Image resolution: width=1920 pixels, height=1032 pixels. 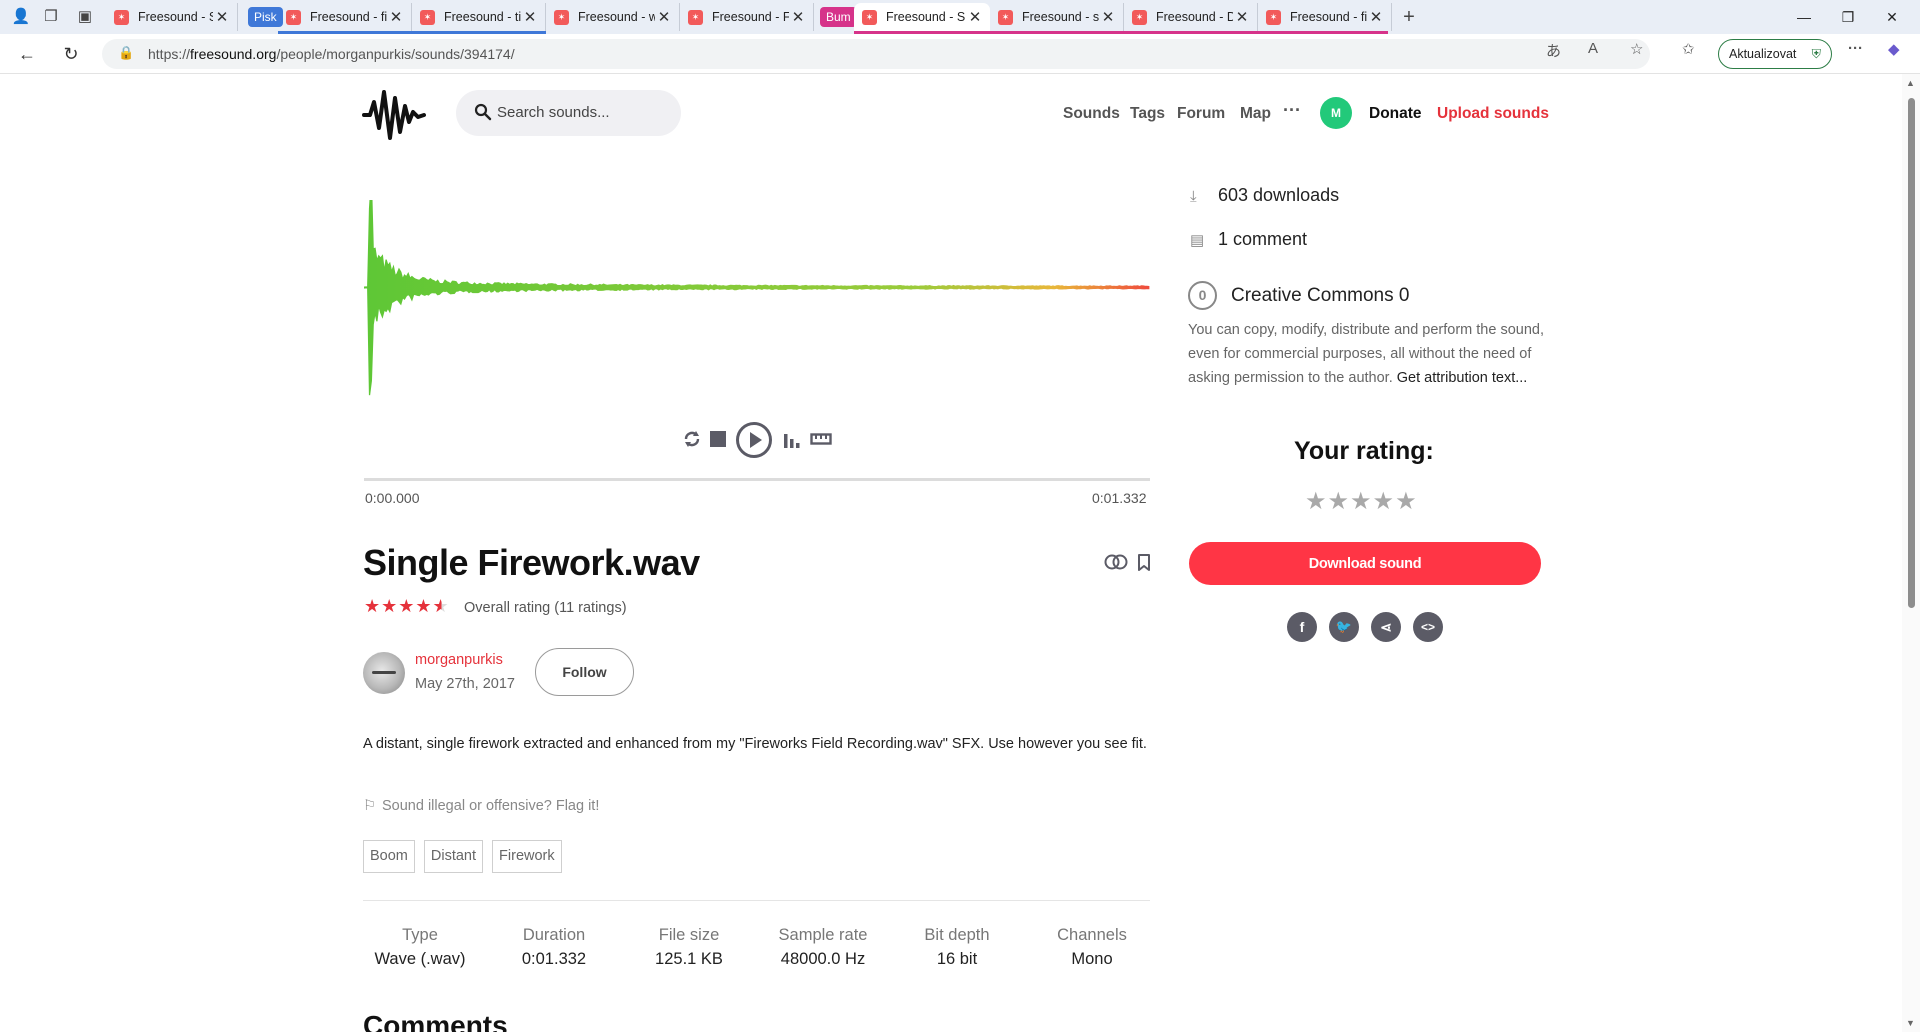 I want to click on page-scrollbar: ▲ ▼, so click(x=1911, y=553).